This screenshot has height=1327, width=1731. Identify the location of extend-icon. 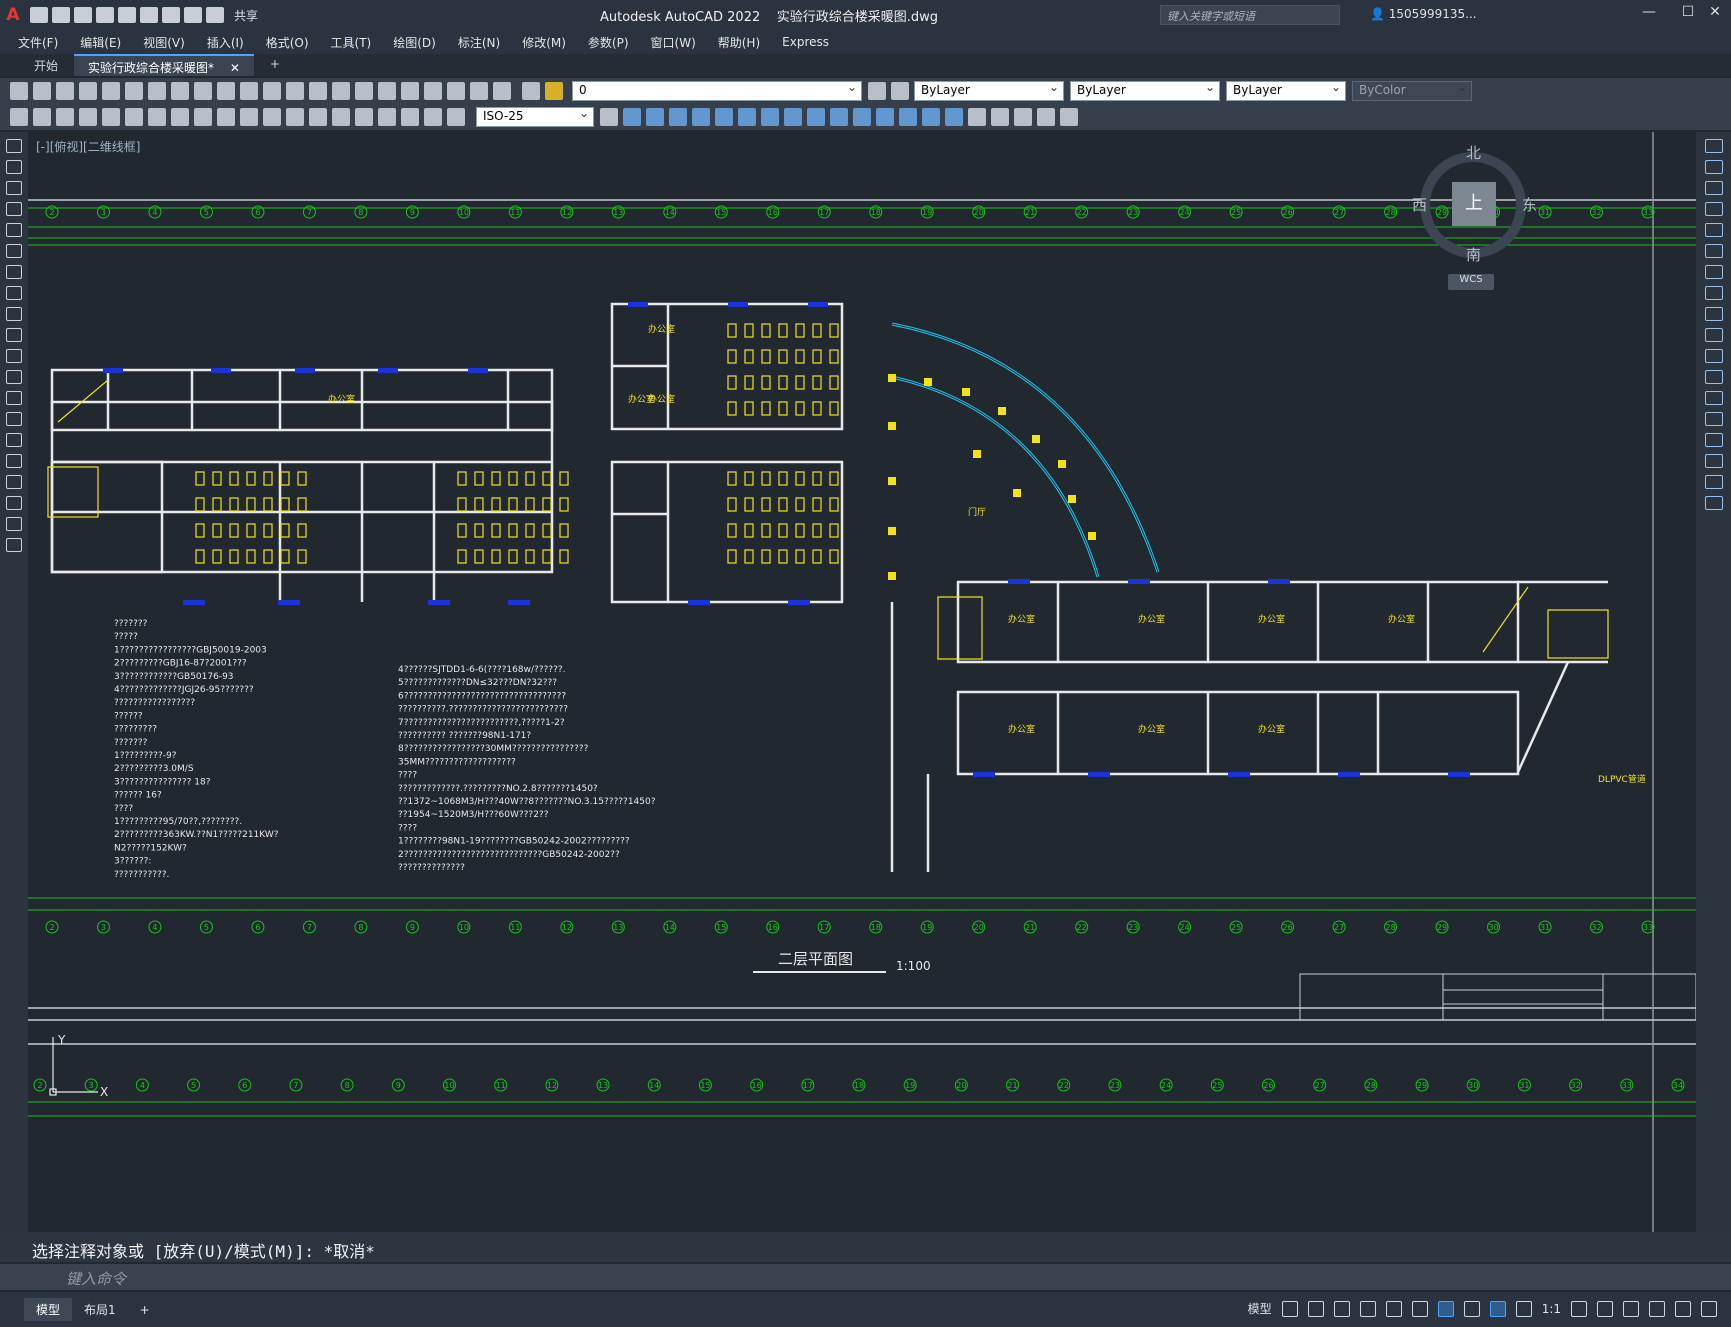
(839, 117).